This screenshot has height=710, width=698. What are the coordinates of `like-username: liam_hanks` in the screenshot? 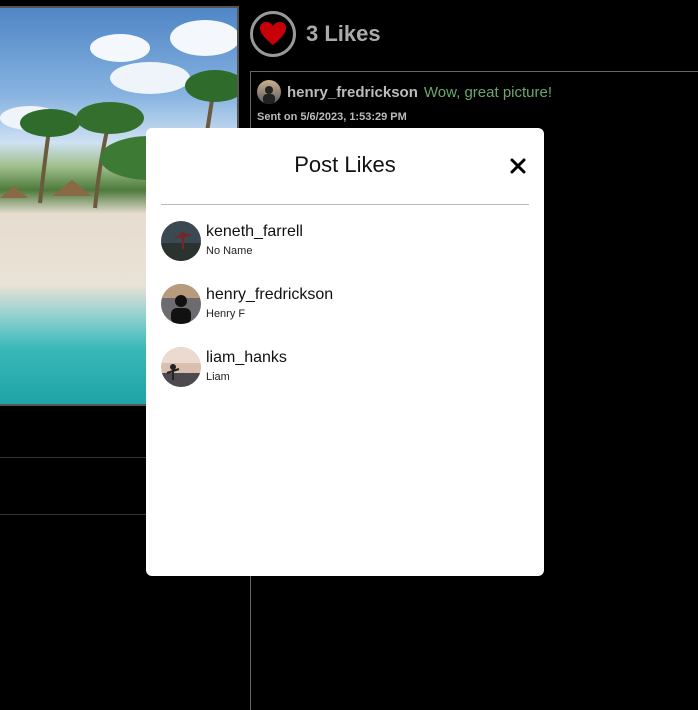 It's located at (246, 358).